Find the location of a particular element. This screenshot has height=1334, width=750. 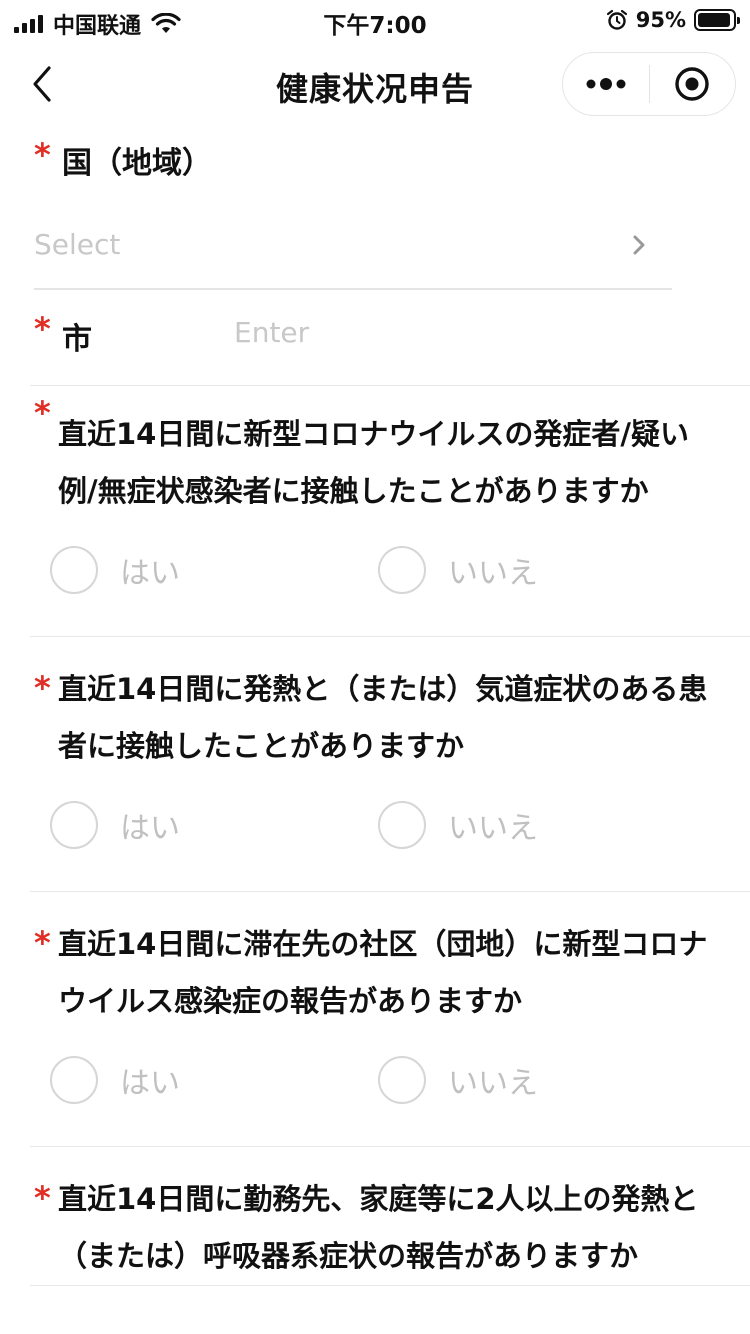

back-button is located at coordinates (42, 84).